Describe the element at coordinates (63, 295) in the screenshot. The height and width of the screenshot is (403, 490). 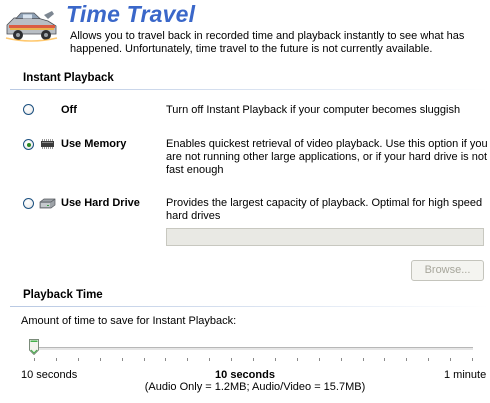
I see `section-title-playback-time: Playback Time` at that location.